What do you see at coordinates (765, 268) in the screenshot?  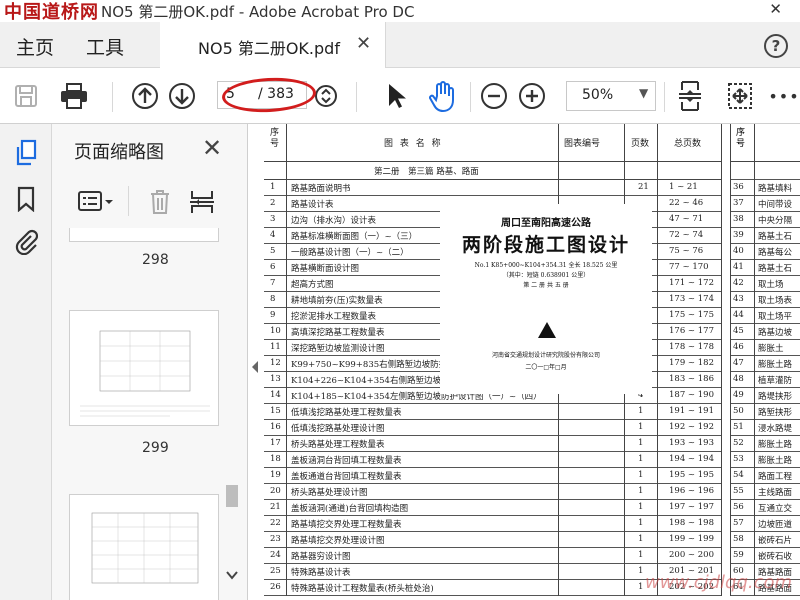 I see `table-row: 41 路基土石` at bounding box center [765, 268].